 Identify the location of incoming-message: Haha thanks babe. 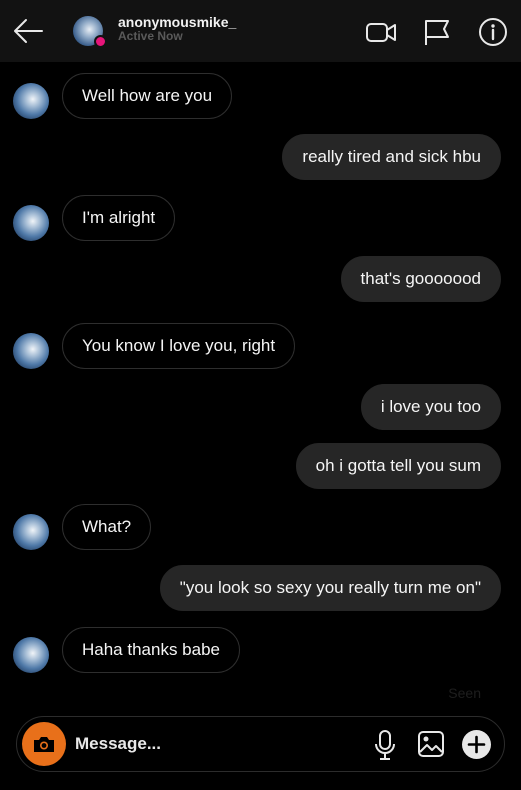
(151, 650).